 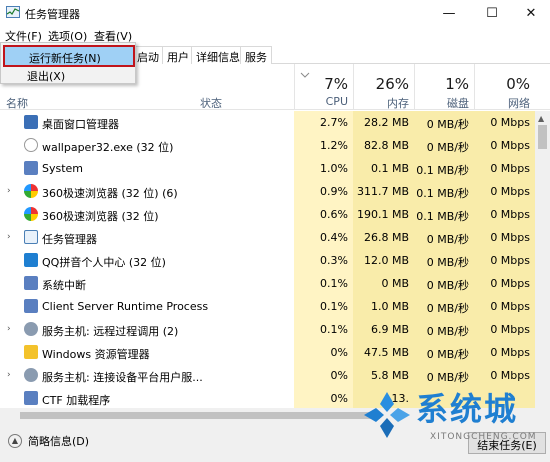 What do you see at coordinates (383, 352) in the screenshot?
I see `process-memory: 47.5 MB` at bounding box center [383, 352].